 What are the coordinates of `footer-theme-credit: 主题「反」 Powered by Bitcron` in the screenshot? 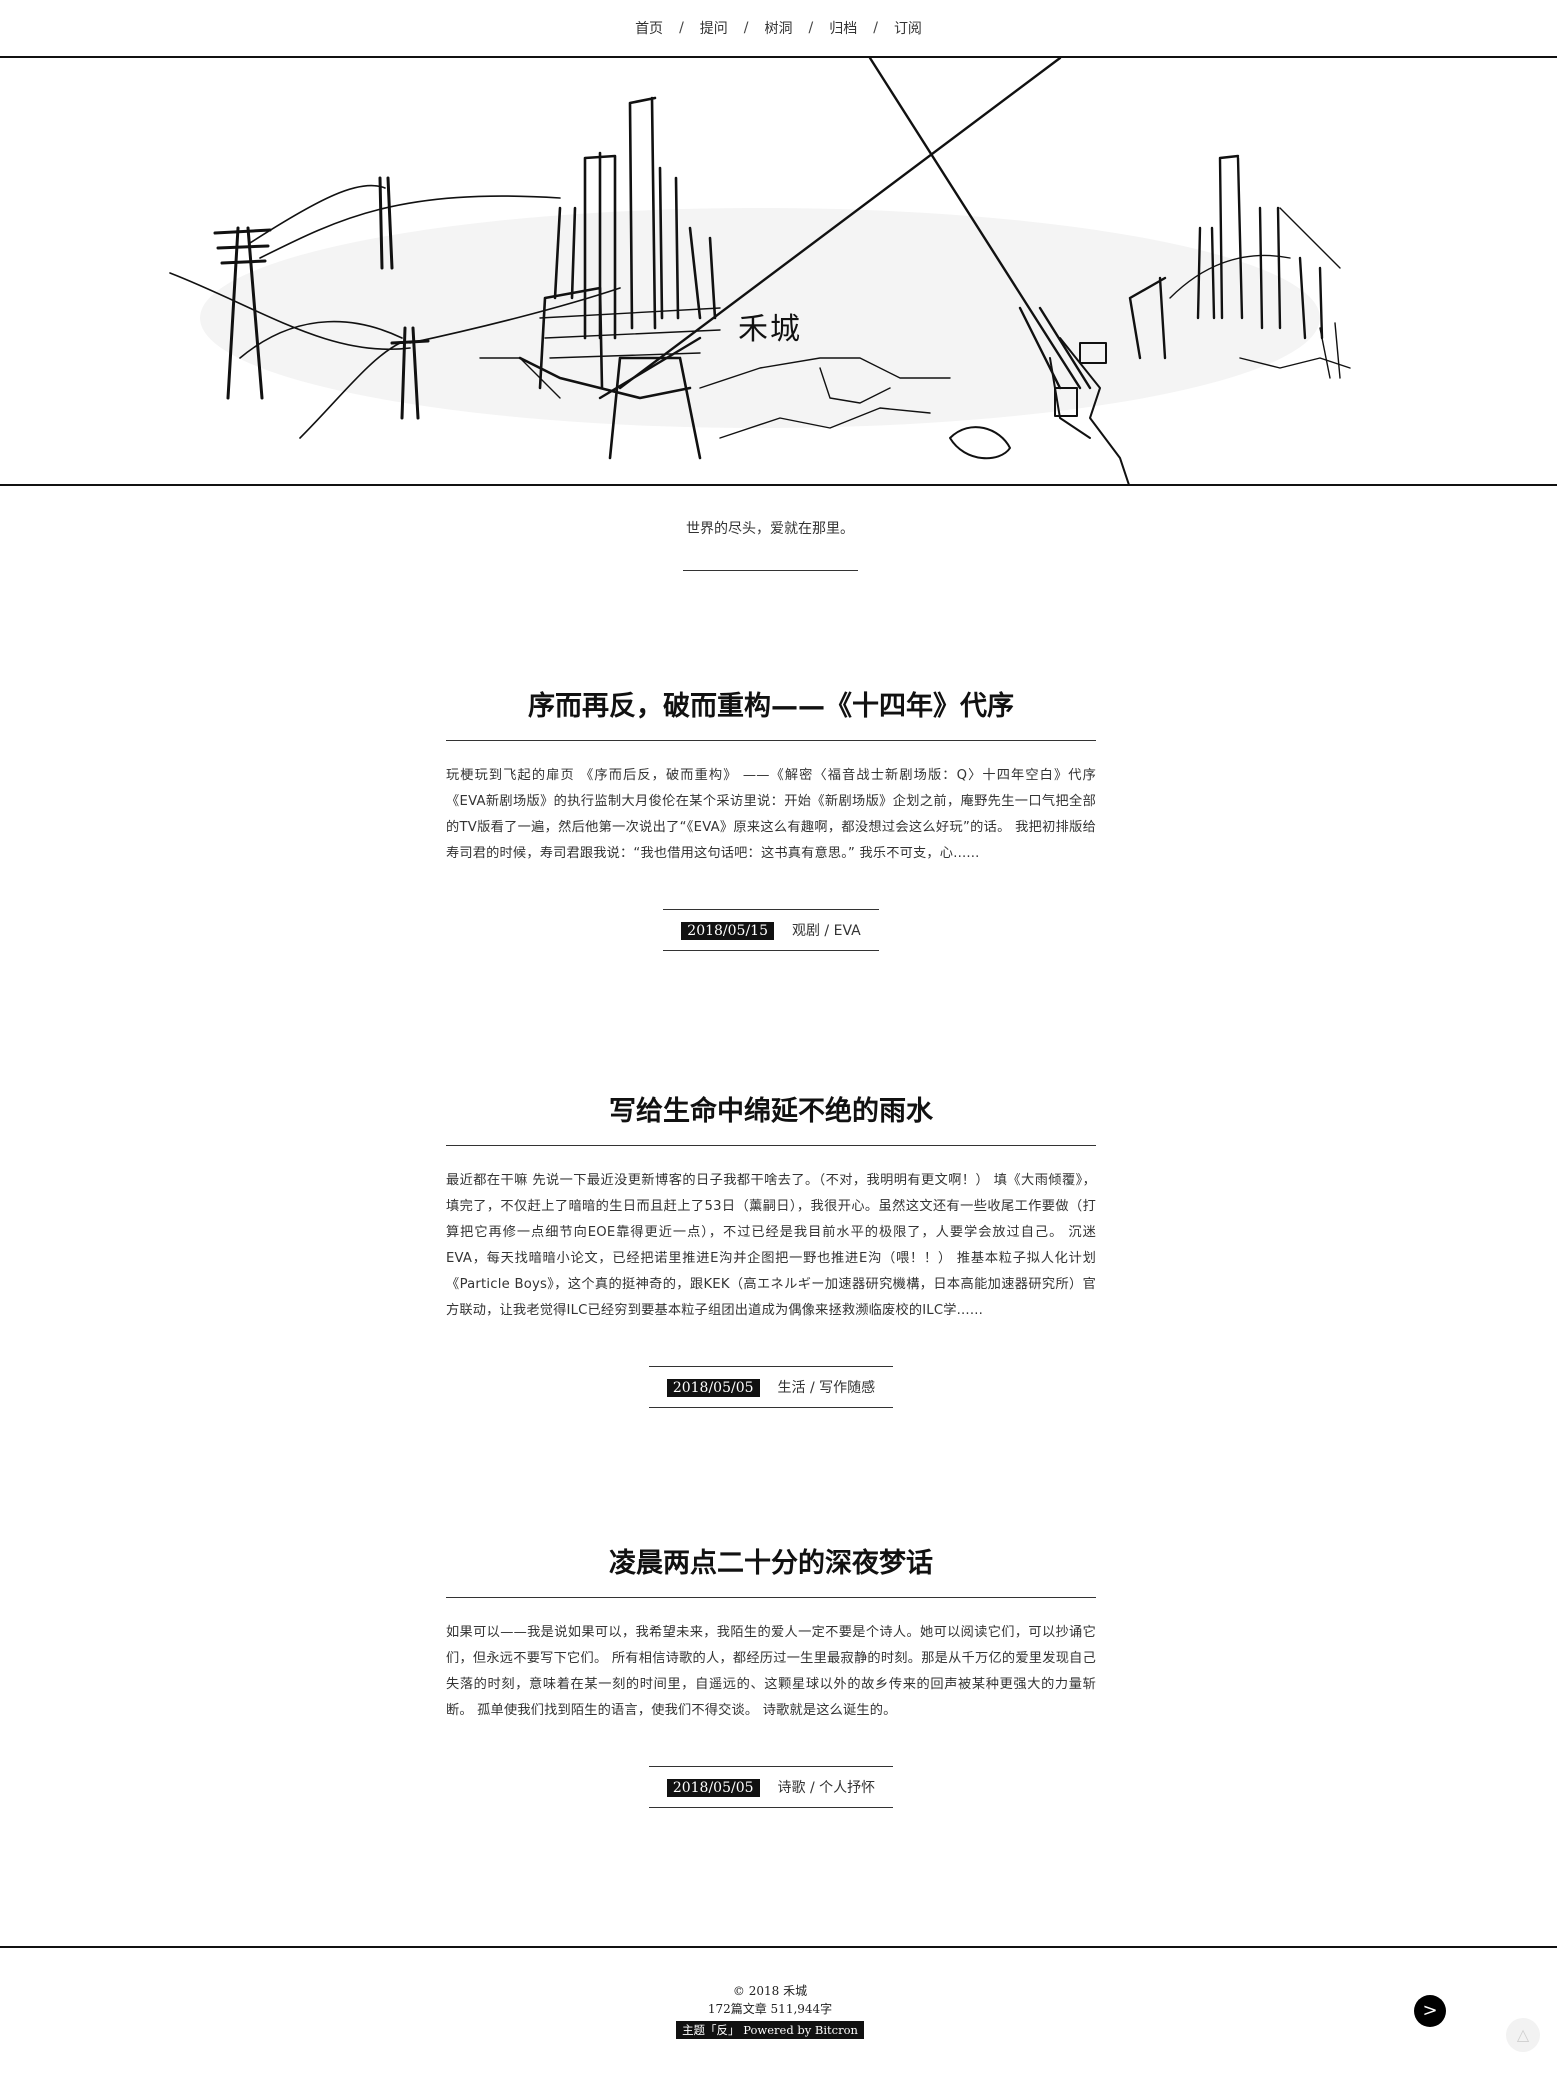 It's located at (770, 2030).